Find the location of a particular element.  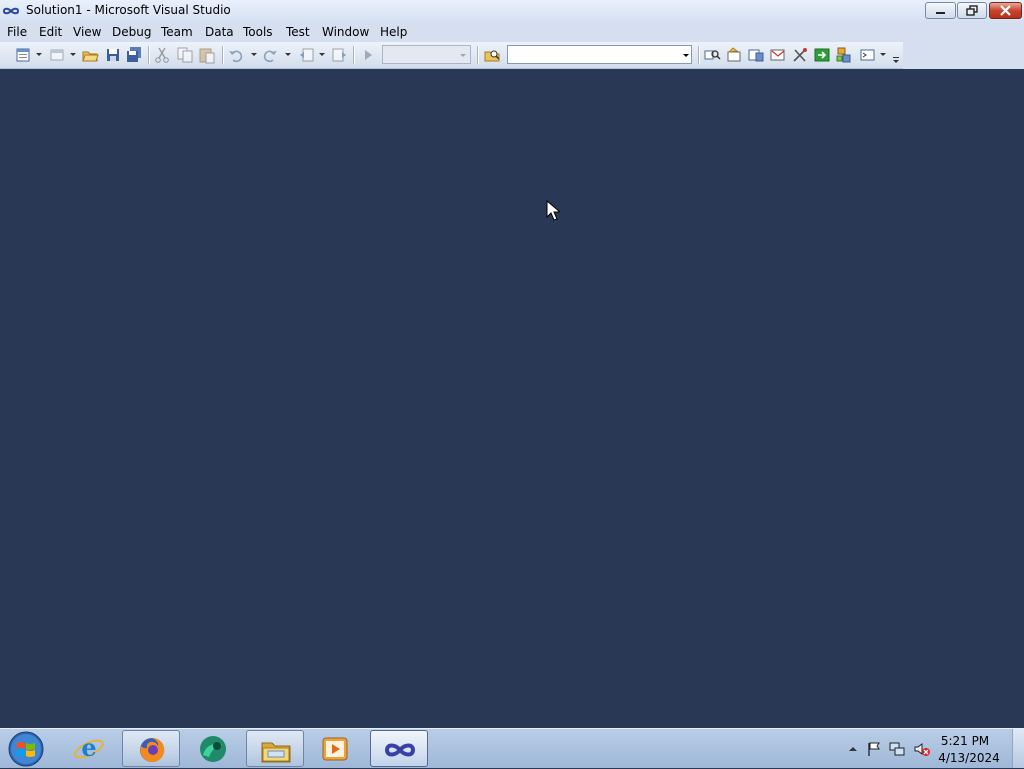

taskbar-internet-explorer: e is located at coordinates (89, 748).